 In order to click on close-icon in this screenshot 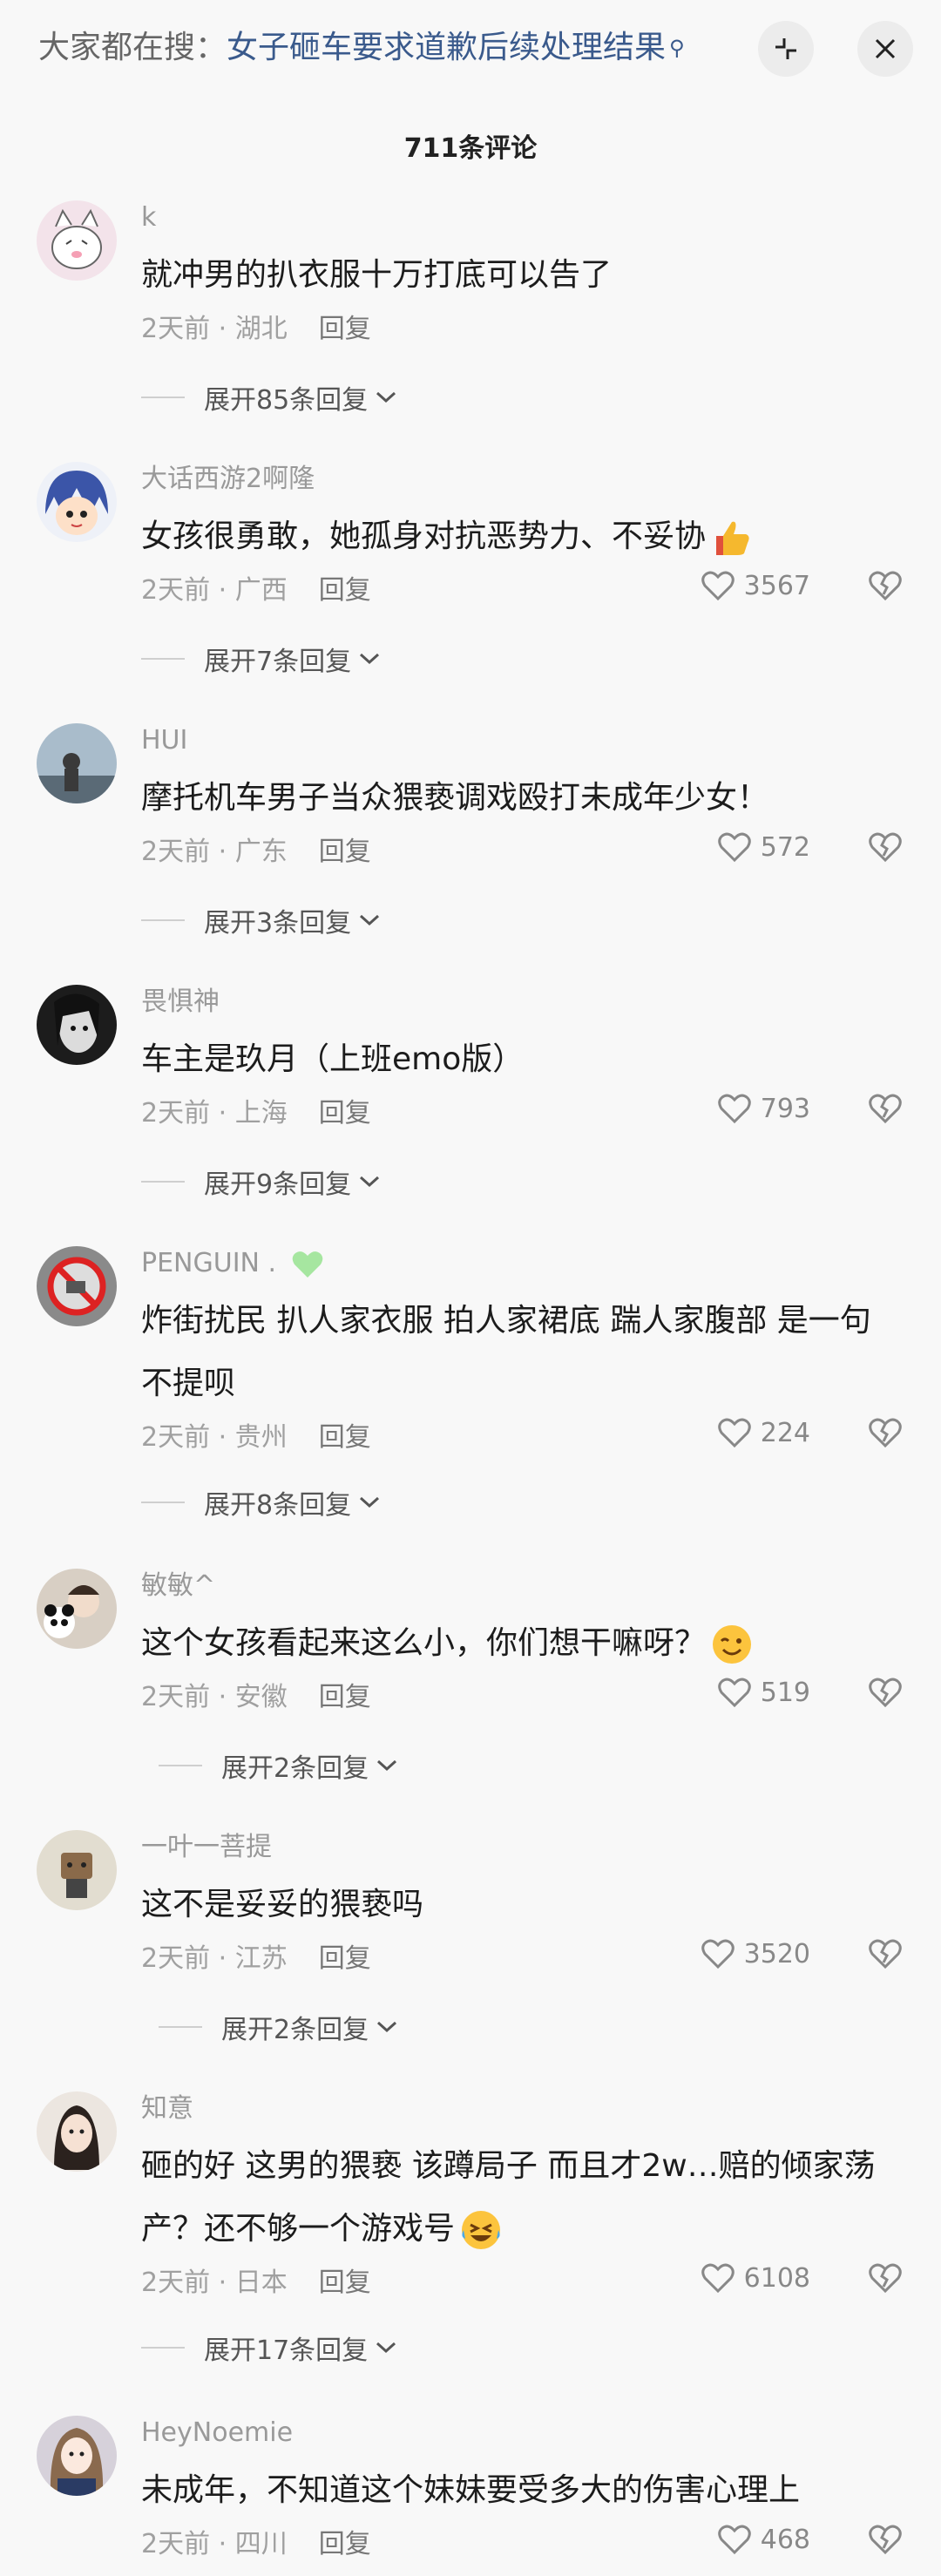, I will do `click(886, 49)`.